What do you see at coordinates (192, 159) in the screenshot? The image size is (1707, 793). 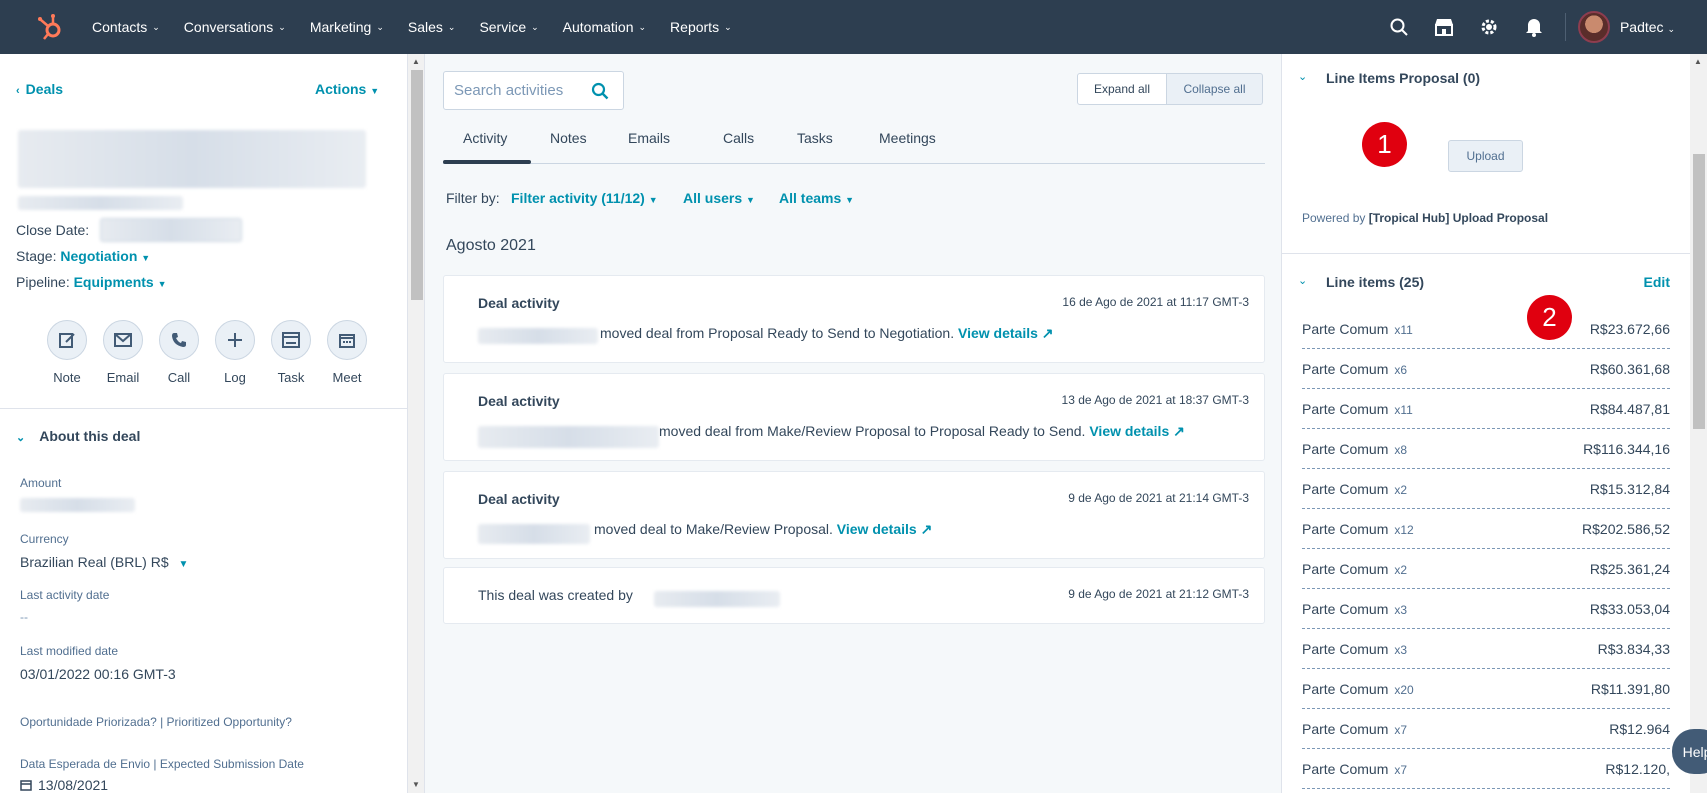 I see `deal-name-redacted` at bounding box center [192, 159].